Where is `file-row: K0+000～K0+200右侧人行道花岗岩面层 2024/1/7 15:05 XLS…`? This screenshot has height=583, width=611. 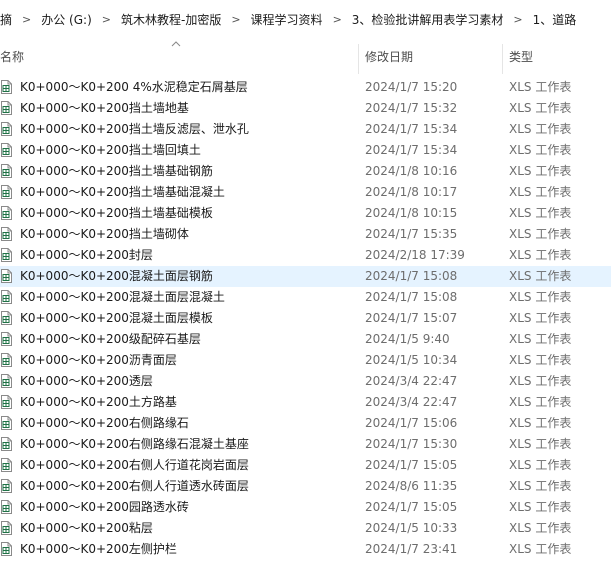 file-row: K0+000～K0+200右侧人行道花岗岩面层 2024/1/7 15:05 XLS… is located at coordinates (305, 465).